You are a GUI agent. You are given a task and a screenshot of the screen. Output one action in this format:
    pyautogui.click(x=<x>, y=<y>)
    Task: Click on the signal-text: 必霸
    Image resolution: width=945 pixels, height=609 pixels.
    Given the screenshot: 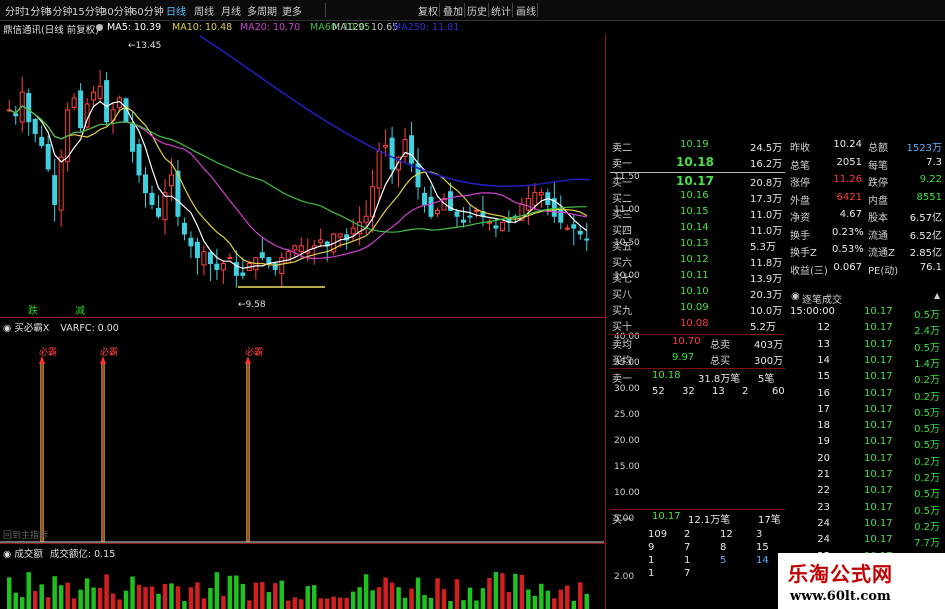 What is the action you would take?
    pyautogui.click(x=254, y=352)
    